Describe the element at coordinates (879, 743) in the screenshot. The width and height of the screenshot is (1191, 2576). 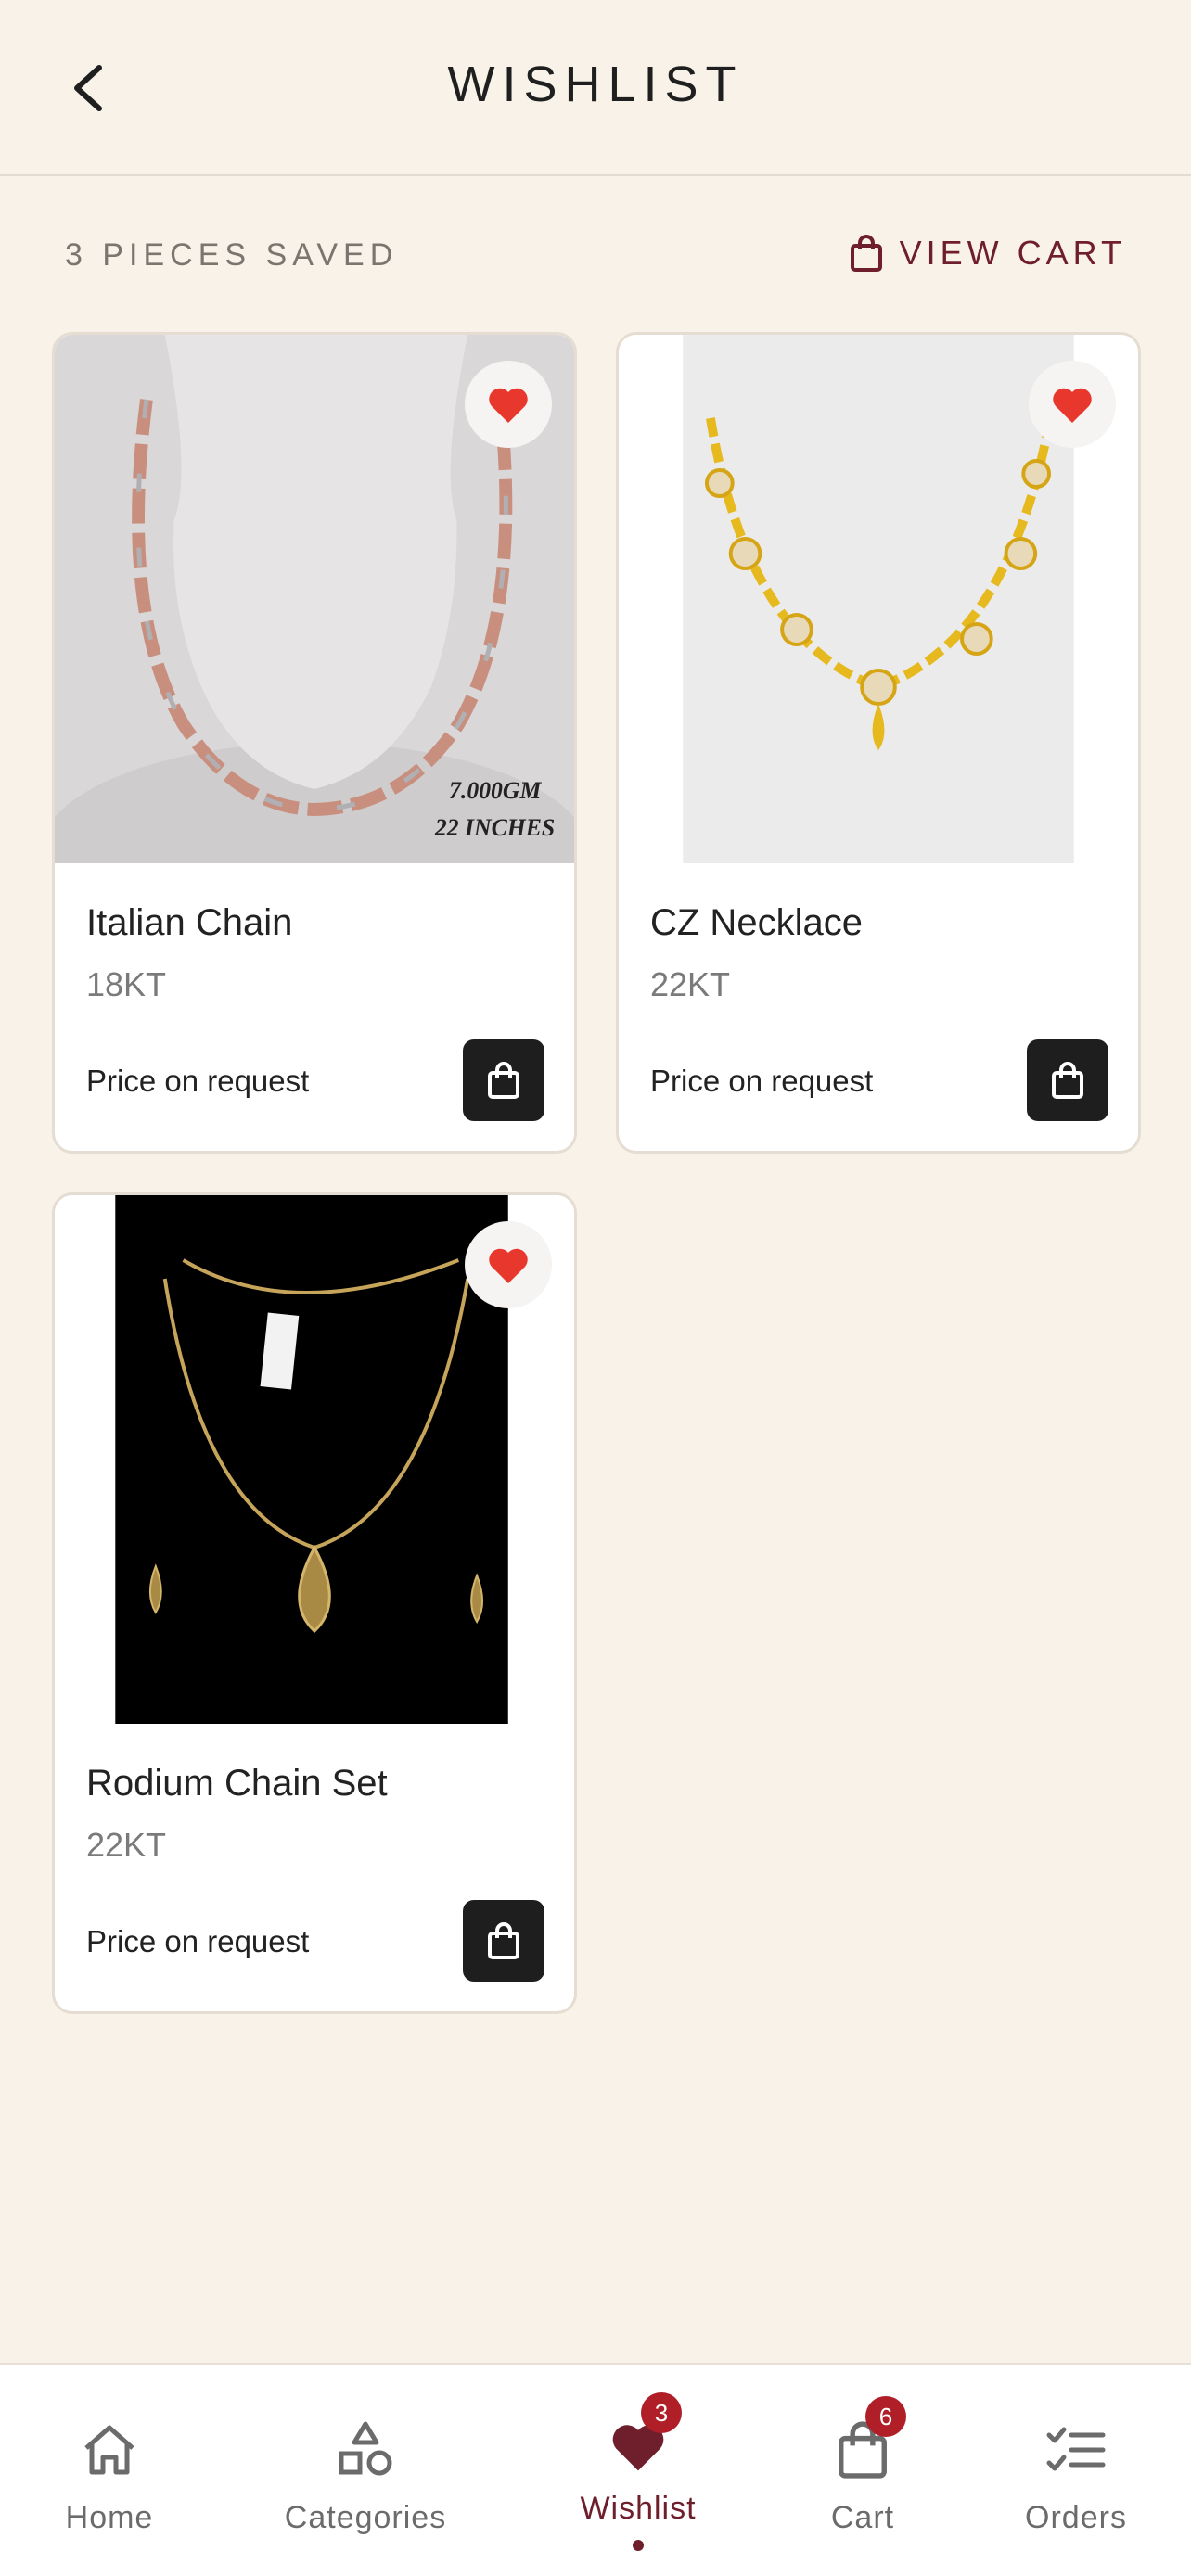
I see `product-card: CZ Necklace 22KT Price on request` at that location.